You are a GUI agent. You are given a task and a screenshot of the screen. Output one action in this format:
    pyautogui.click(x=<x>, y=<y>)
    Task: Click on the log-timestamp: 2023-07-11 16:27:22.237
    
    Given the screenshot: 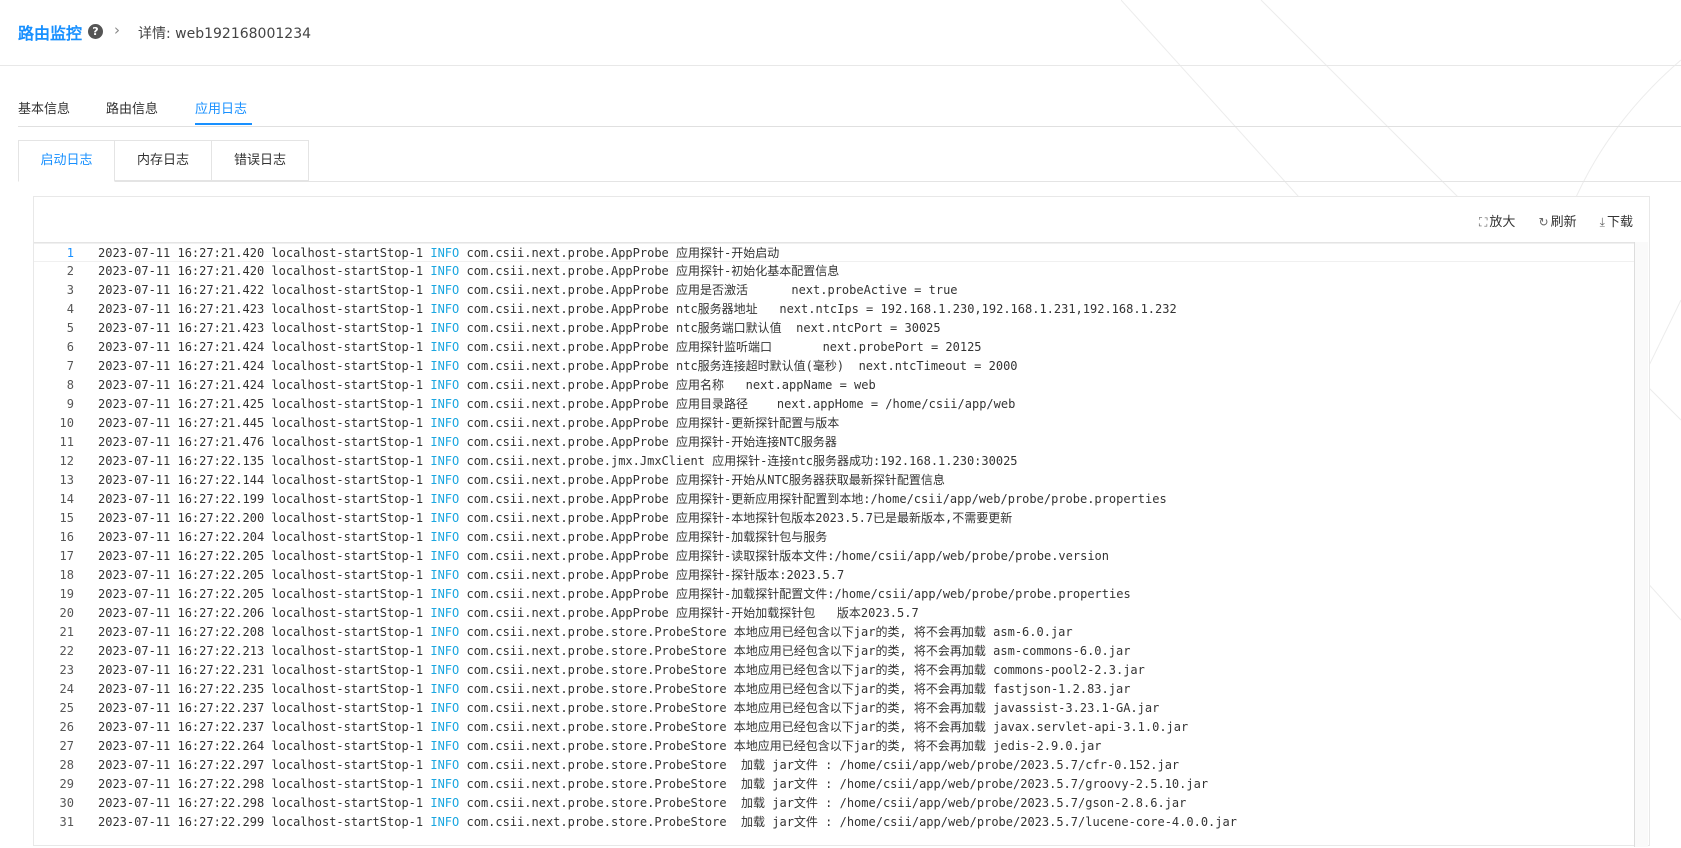 What is the action you would take?
    pyautogui.click(x=181, y=708)
    